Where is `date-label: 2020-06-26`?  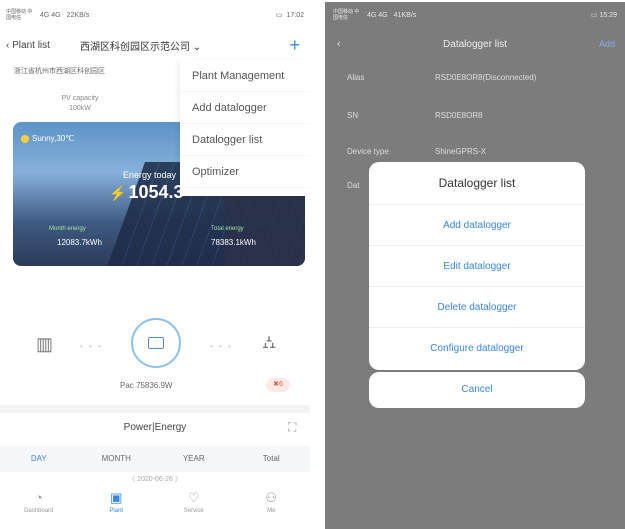
date-label: 2020-06-26 is located at coordinates (155, 479).